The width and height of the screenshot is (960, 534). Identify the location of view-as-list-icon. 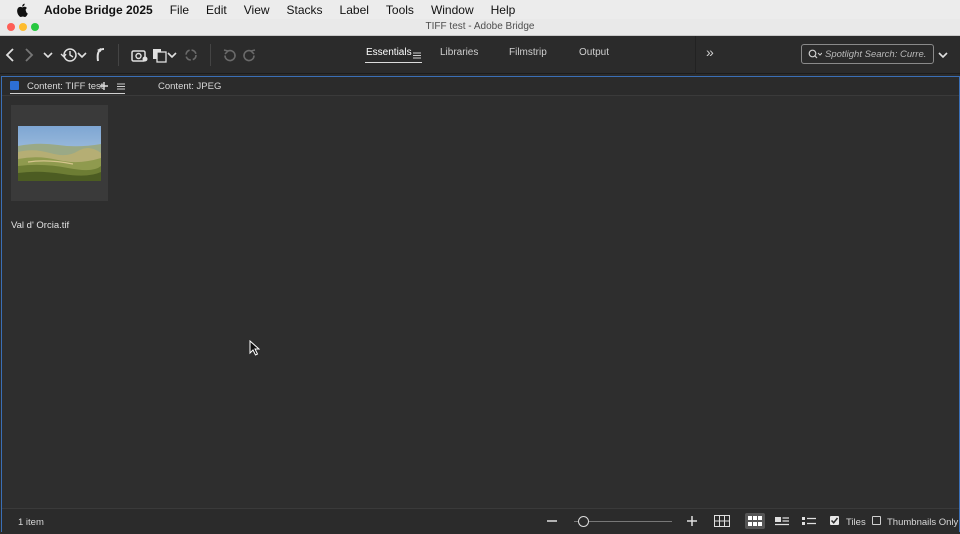
(809, 521).